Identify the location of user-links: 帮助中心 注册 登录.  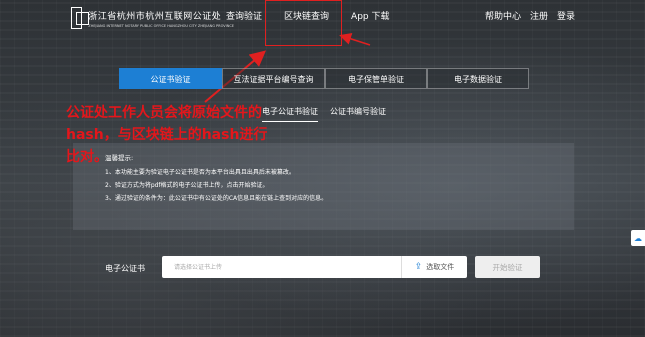
(530, 15).